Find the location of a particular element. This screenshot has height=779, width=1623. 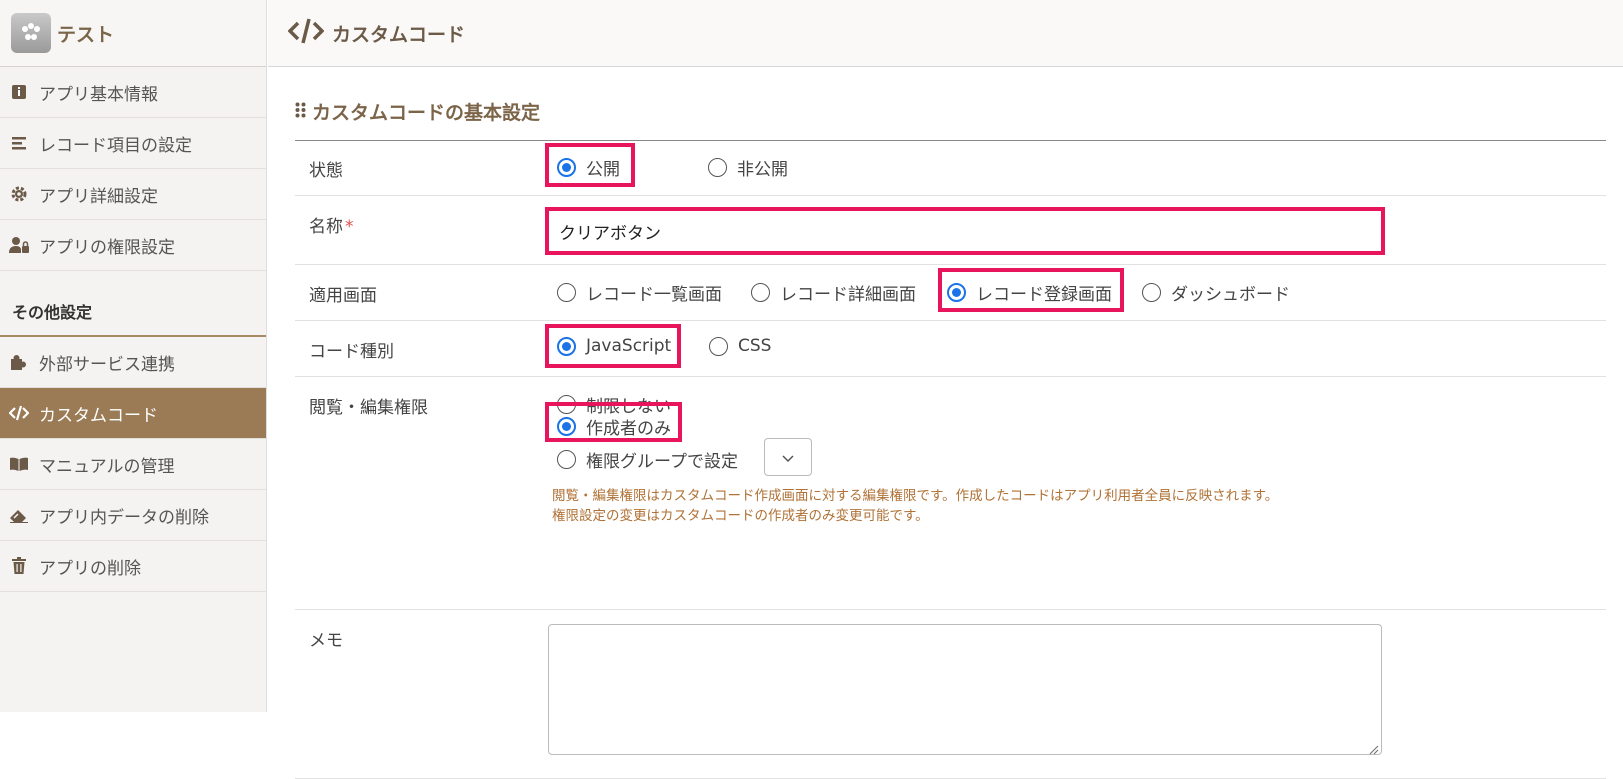

screen-list-radio: レコード一覧画面 is located at coordinates (639, 292).